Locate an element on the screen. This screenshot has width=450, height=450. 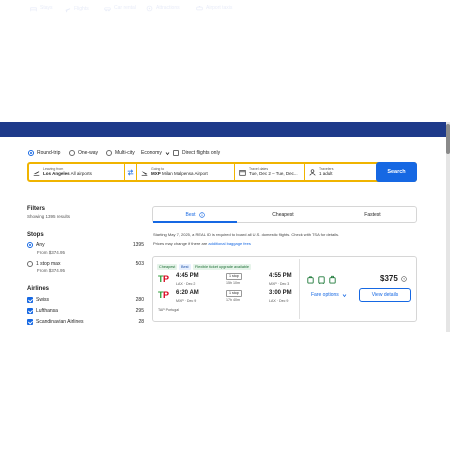
taxi-icon is located at coordinates (199, 7).